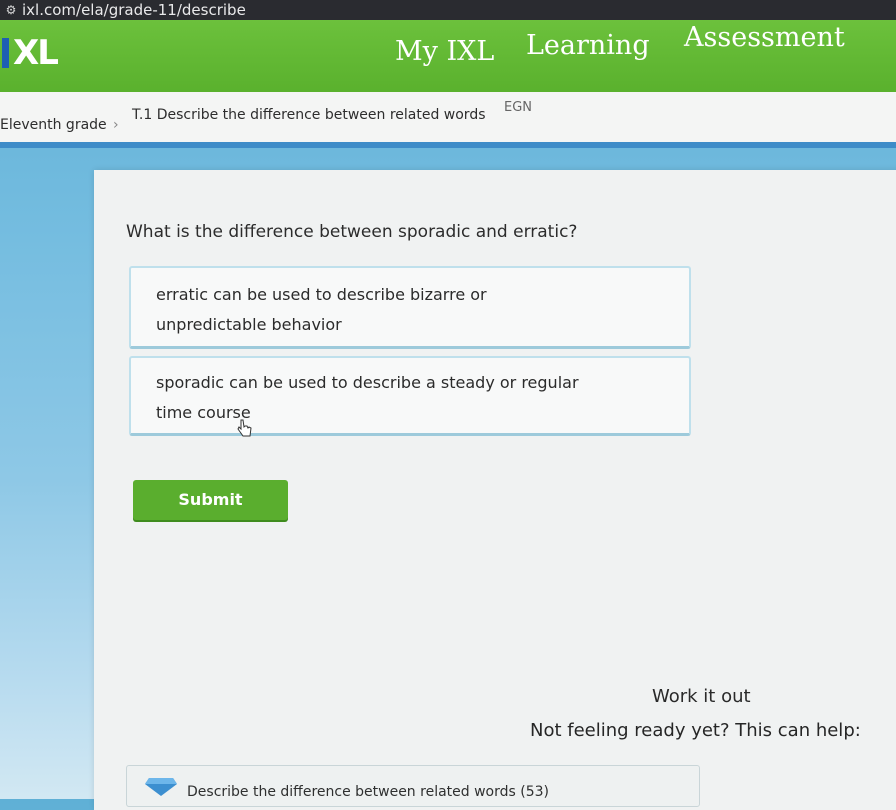  What do you see at coordinates (764, 37) in the screenshot?
I see `nav-assessment: Assessment` at bounding box center [764, 37].